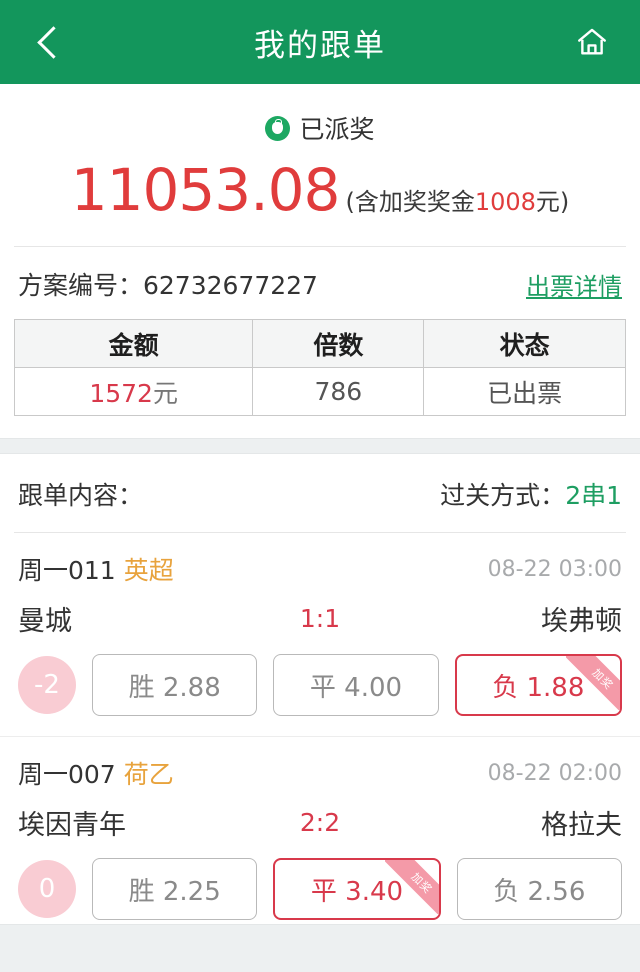 This screenshot has height=972, width=640. Describe the element at coordinates (45, 621) in the screenshot. I see `home-team: 曼城` at that location.